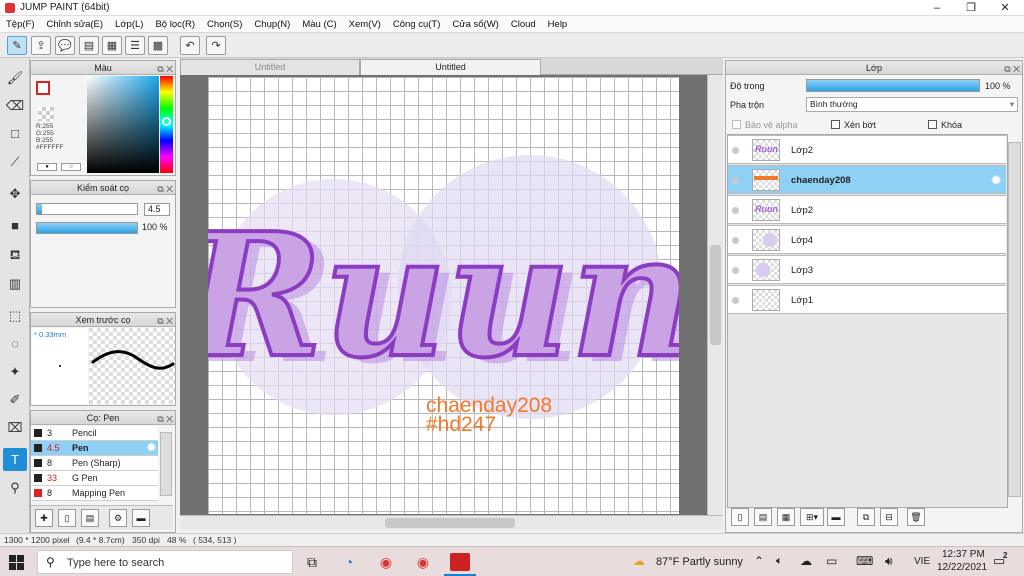 Image resolution: width=1024 pixels, height=576 pixels. What do you see at coordinates (135, 45) in the screenshot?
I see `list-icon: ☰` at bounding box center [135, 45].